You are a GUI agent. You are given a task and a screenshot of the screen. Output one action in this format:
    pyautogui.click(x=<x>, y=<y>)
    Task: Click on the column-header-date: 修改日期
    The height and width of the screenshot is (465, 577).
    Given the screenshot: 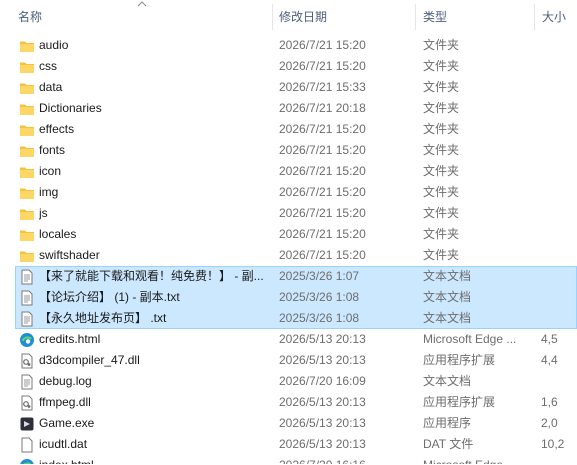 What is the action you would take?
    pyautogui.click(x=344, y=17)
    